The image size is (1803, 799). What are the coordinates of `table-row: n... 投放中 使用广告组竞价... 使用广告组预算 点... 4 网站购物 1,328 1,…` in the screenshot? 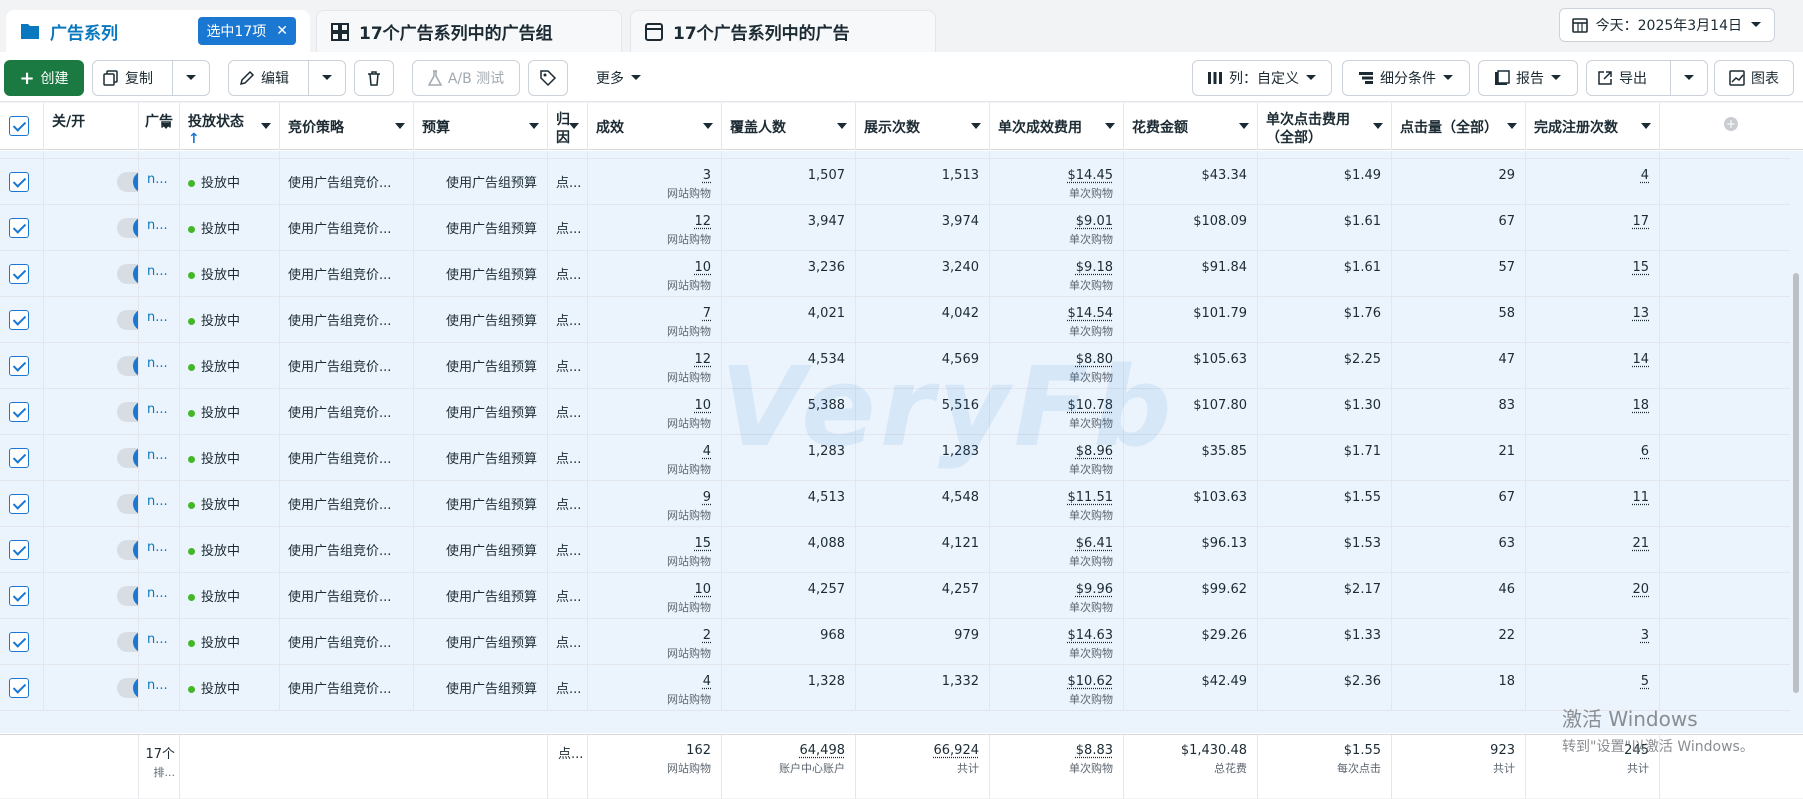 It's located at (895, 688).